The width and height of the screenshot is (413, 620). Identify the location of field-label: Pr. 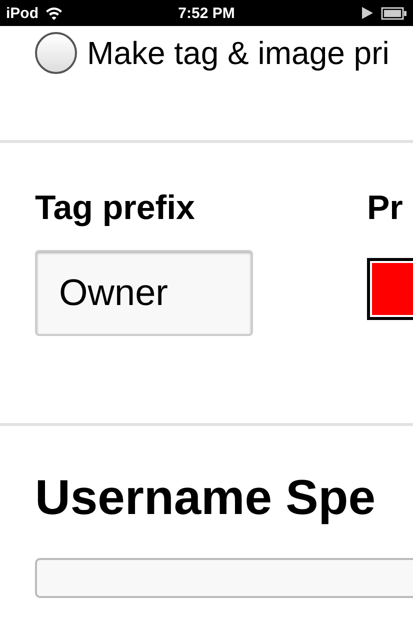
(385, 208).